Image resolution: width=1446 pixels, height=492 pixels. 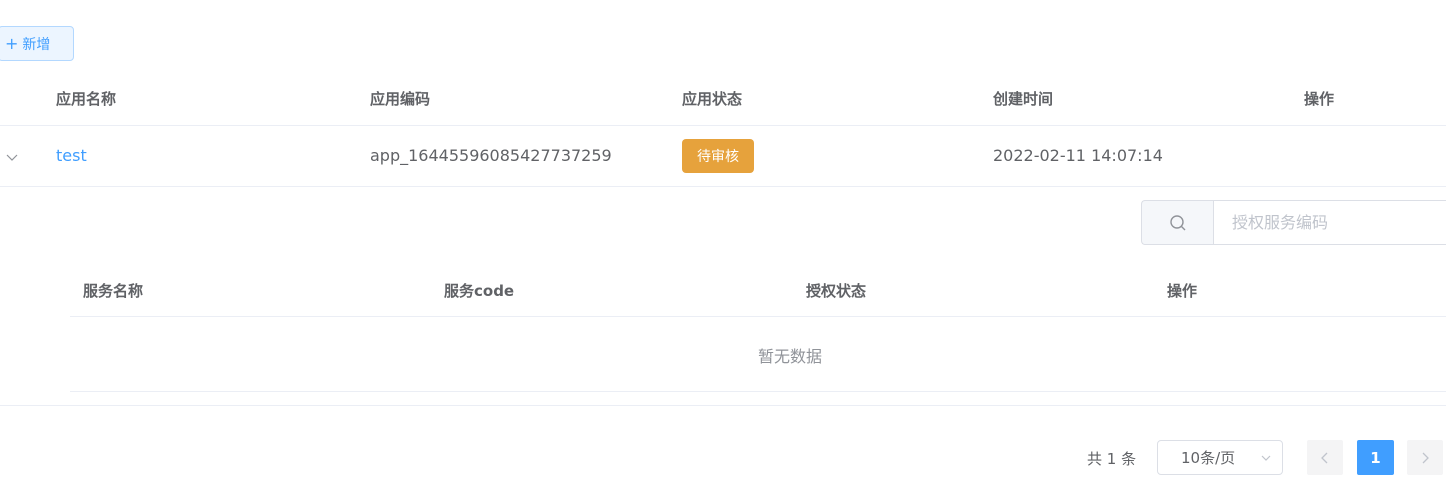 What do you see at coordinates (71, 155) in the screenshot?
I see `app-name-link: test` at bounding box center [71, 155].